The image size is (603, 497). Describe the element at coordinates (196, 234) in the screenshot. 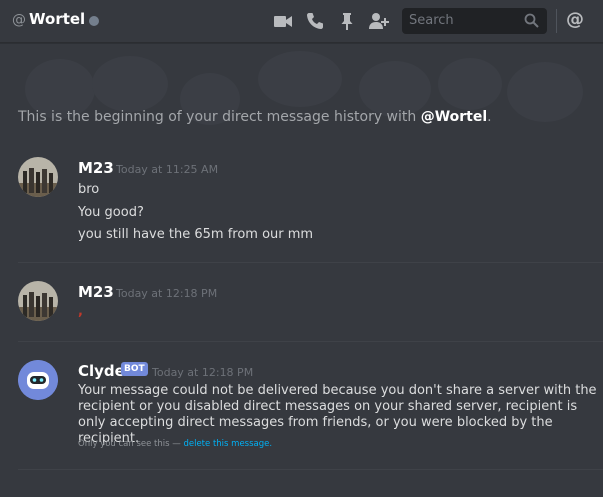

I see `message-text: you still have the 65m from our mm` at that location.